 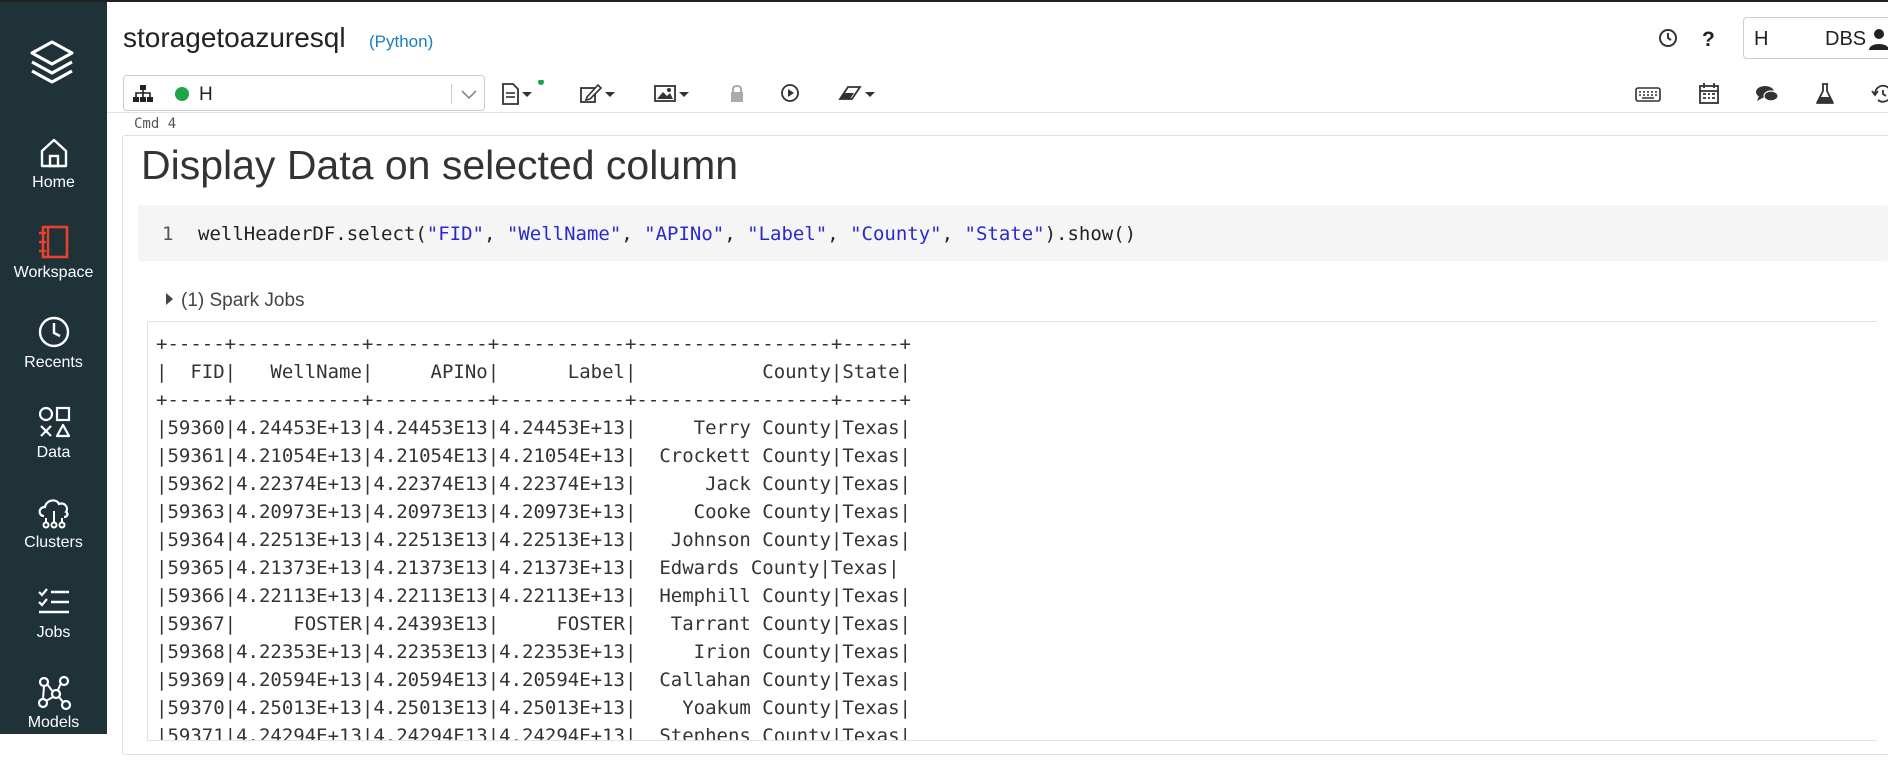 What do you see at coordinates (1004, 234) in the screenshot?
I see `code-string-arg: "State"` at bounding box center [1004, 234].